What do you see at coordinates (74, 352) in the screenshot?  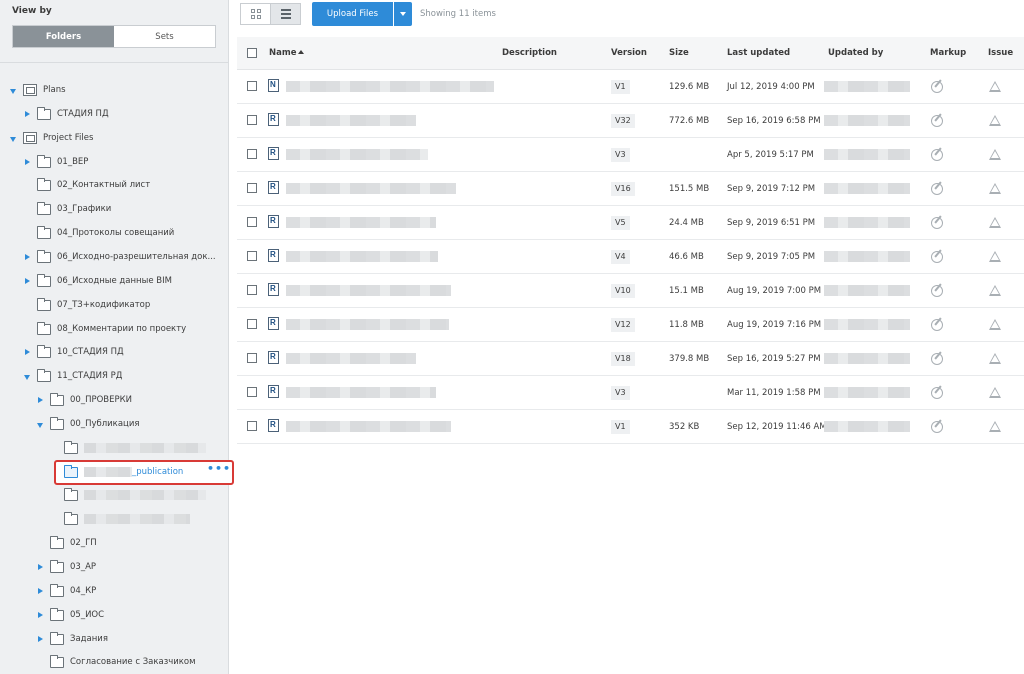 I see `tree-item: 10_СТАДИЯ ПД` at bounding box center [74, 352].